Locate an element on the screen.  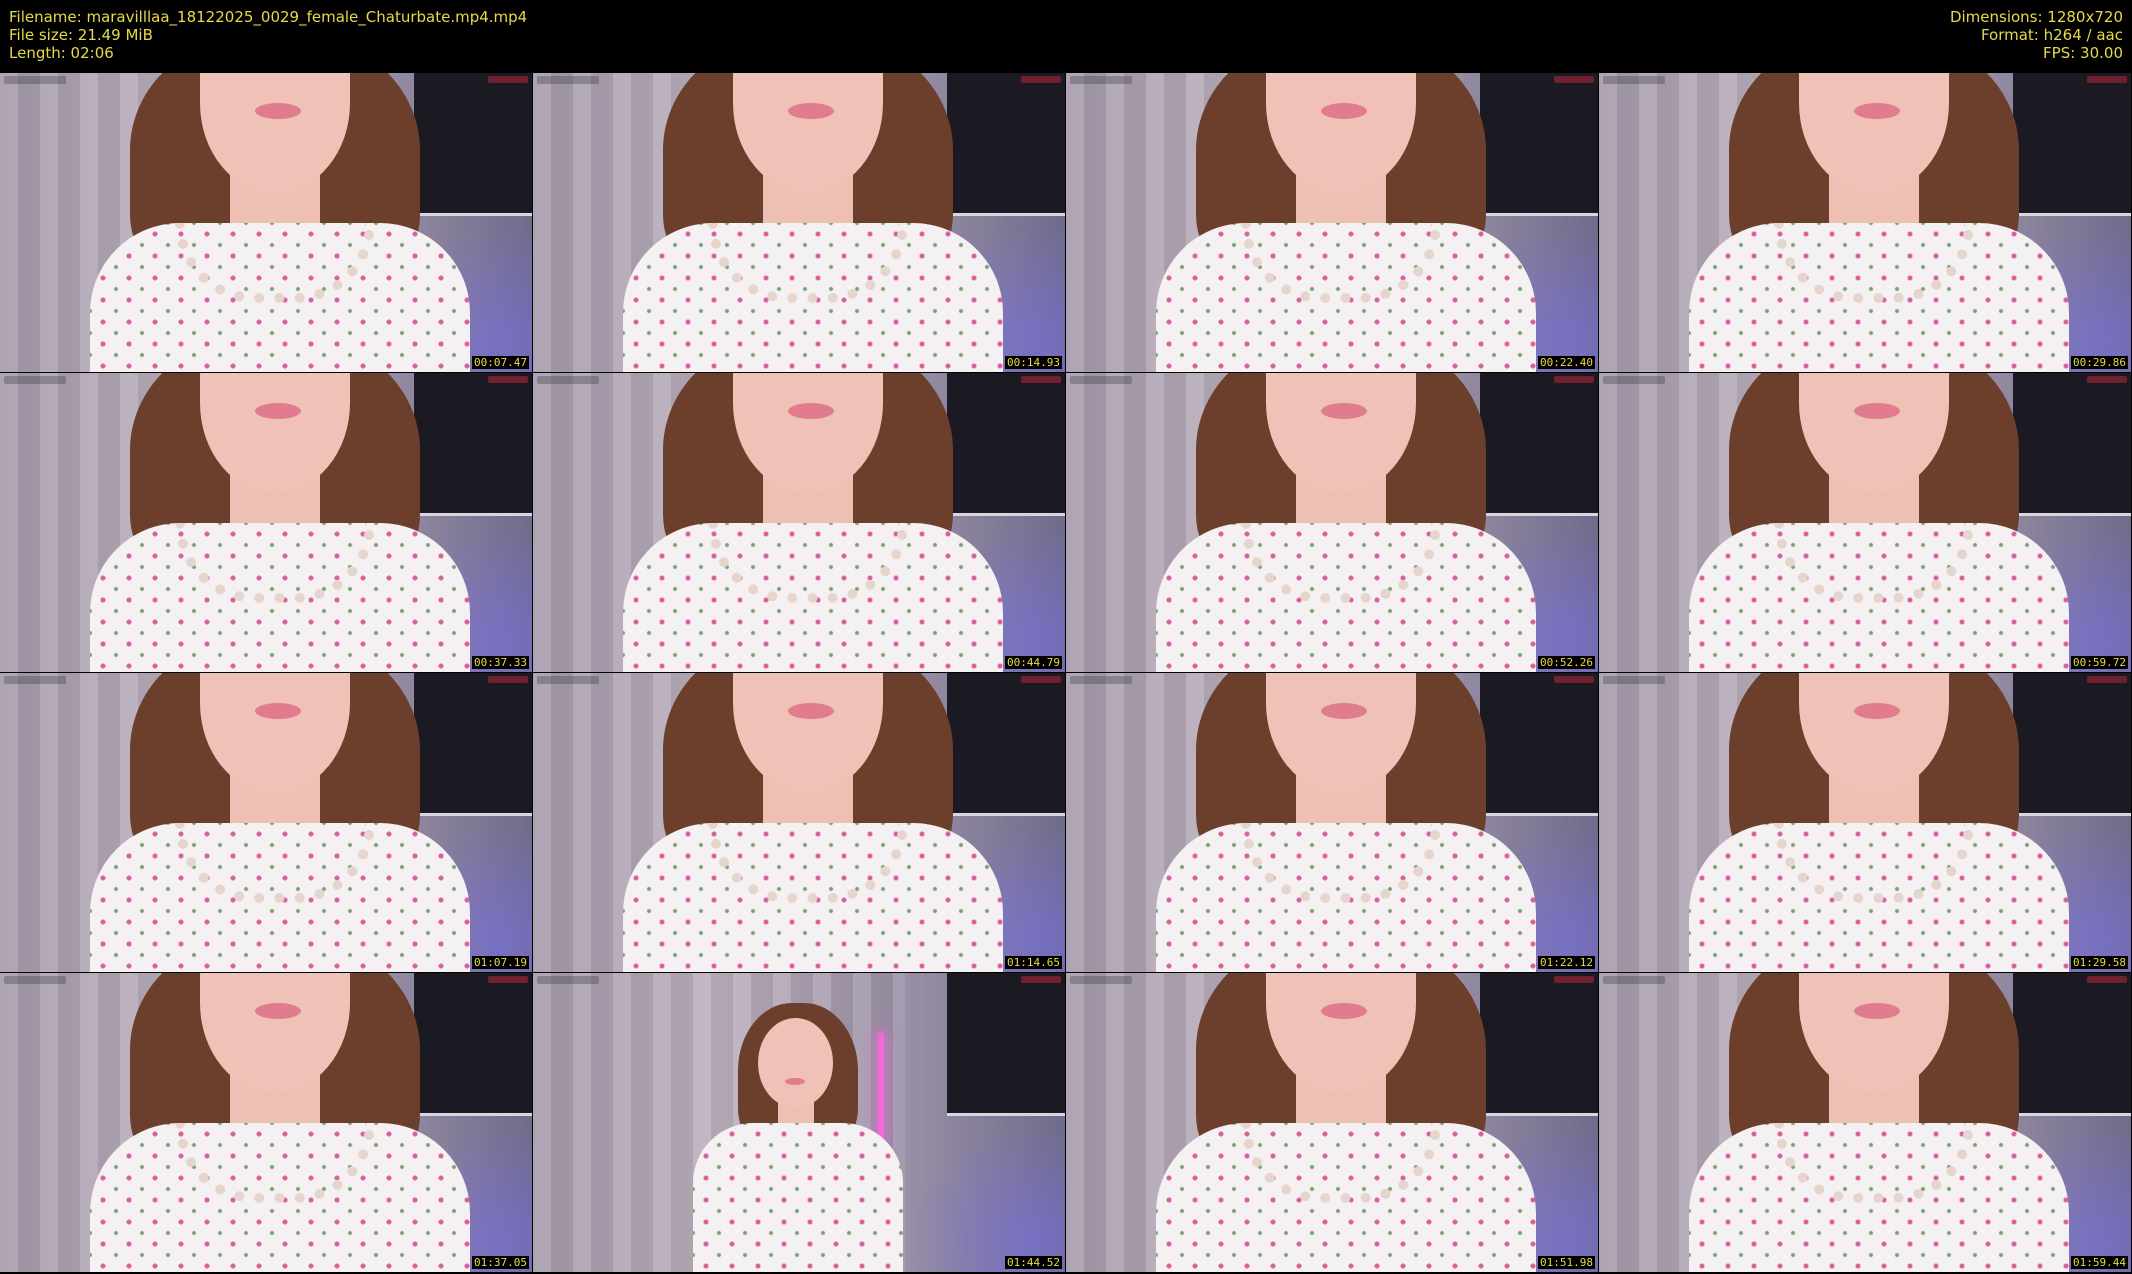
thumbnail-timestamp: 01:29.58 is located at coordinates (2099, 962).